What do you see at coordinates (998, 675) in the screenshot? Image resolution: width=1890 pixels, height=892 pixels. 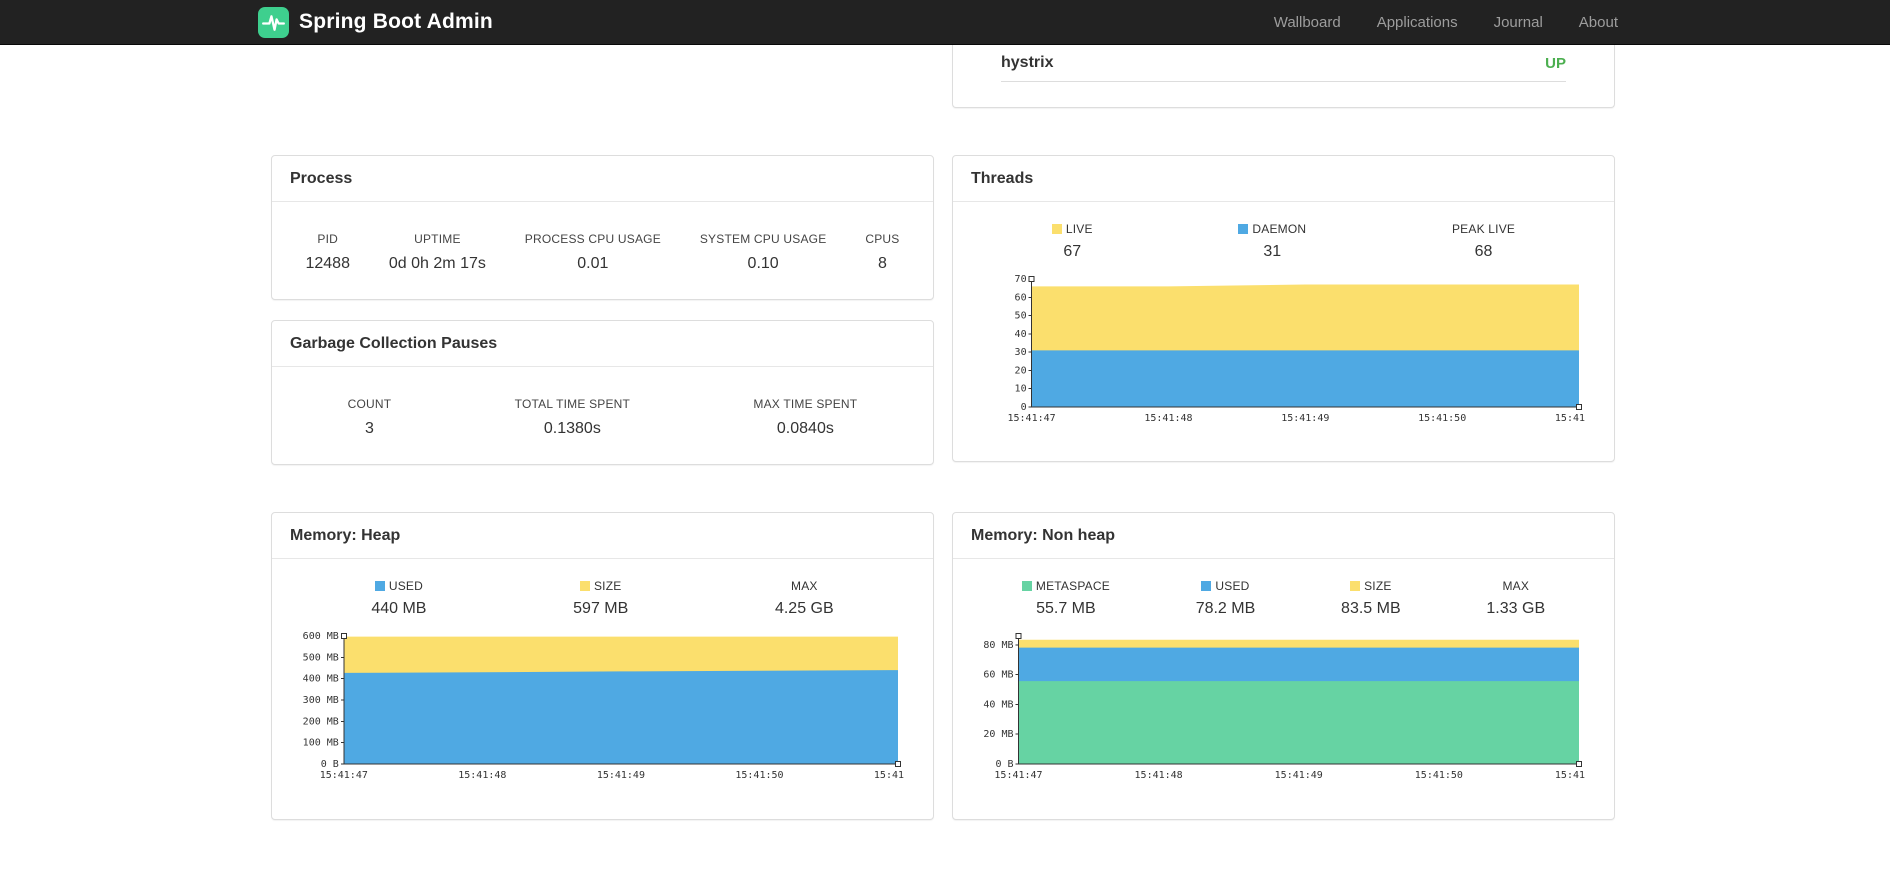 I see `svg-text: 60 MB` at bounding box center [998, 675].